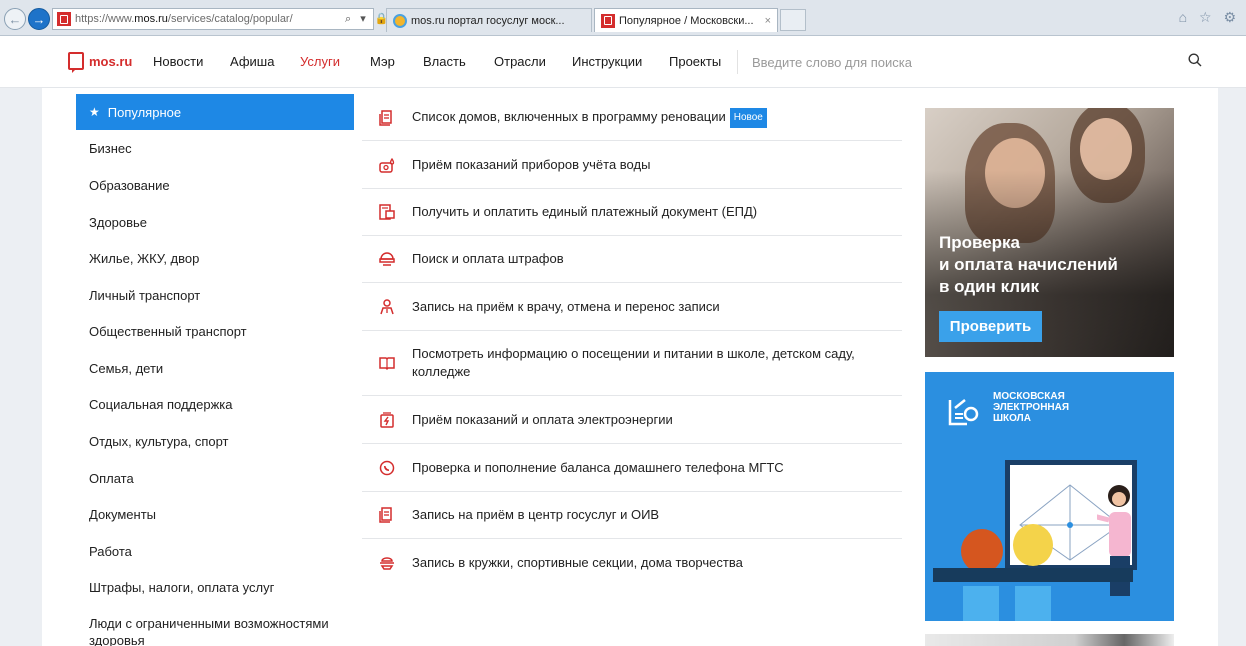 This screenshot has width=1246, height=646. I want to click on service-gosuslugi-center: Запись на приём в центр госуслуг и ОИВ, so click(632, 515).